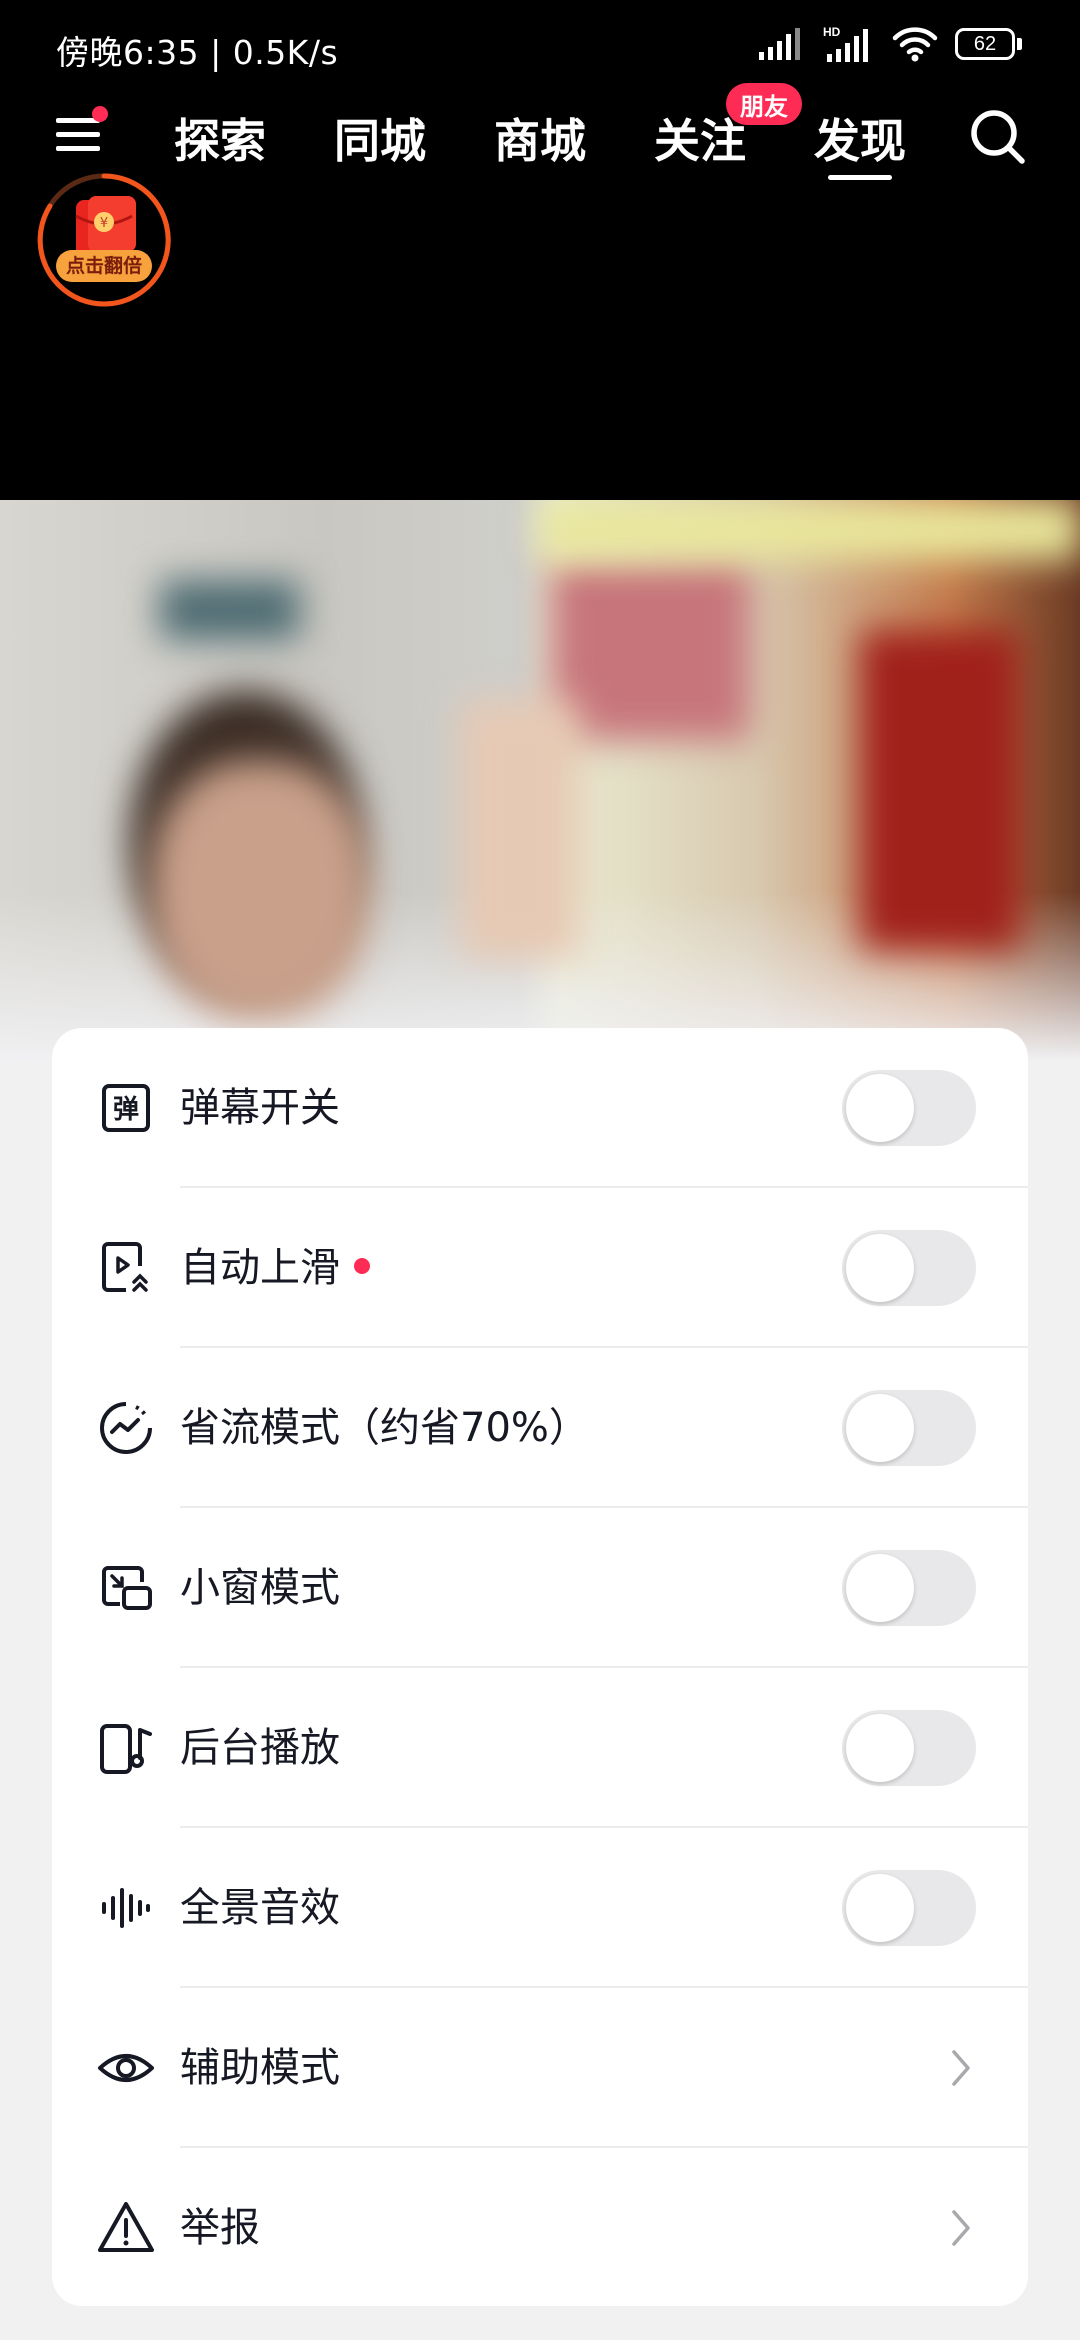 This screenshot has width=1080, height=2340. I want to click on data-saver-icon, so click(126, 1428).